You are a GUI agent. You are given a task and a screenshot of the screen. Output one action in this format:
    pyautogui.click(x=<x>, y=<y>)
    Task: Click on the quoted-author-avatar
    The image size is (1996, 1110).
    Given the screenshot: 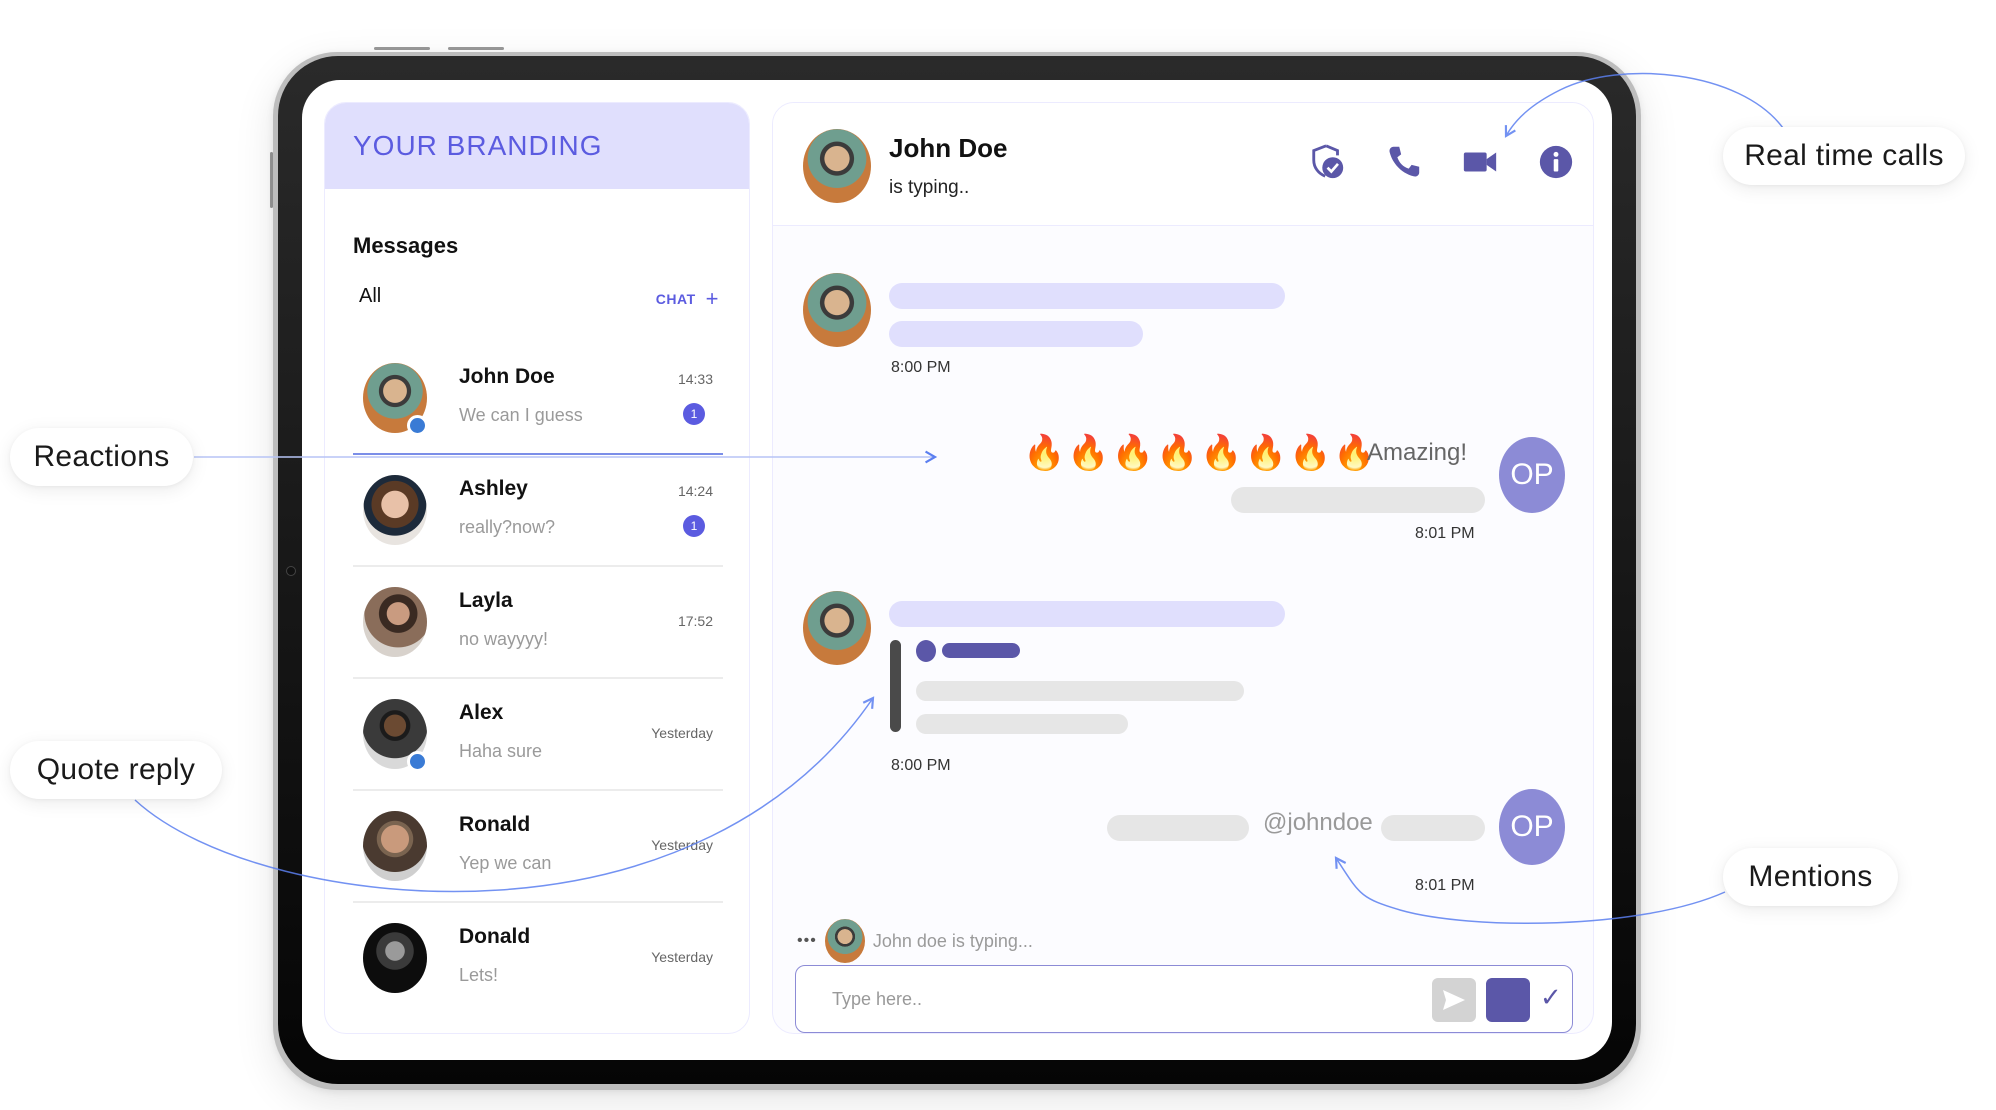 What is the action you would take?
    pyautogui.click(x=926, y=651)
    